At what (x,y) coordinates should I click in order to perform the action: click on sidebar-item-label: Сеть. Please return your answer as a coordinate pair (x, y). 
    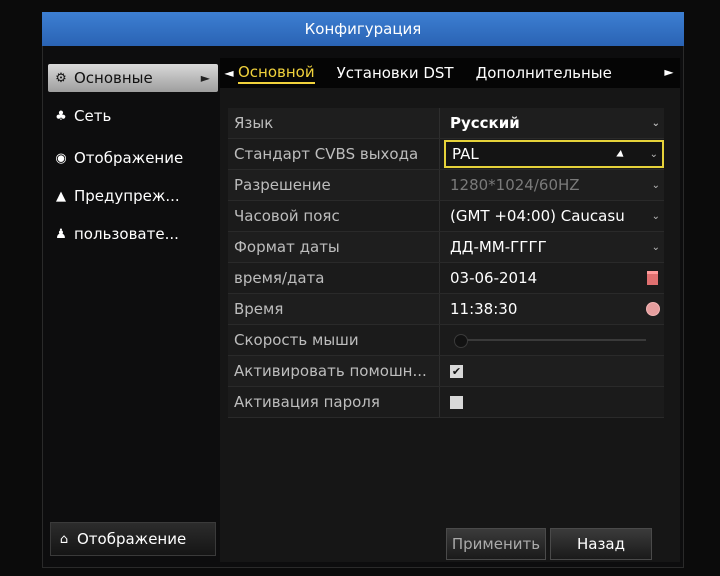
    Looking at the image, I should click on (93, 116).